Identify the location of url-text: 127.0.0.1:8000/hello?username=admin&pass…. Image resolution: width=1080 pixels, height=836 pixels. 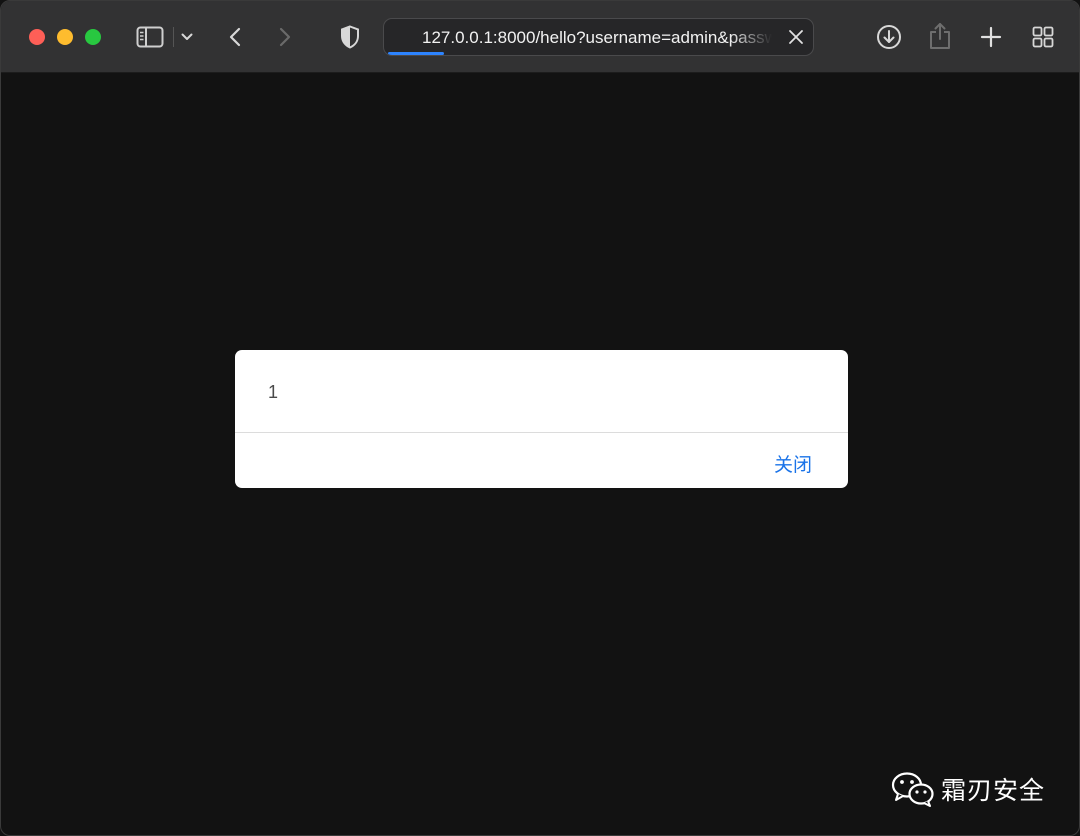
(597, 38).